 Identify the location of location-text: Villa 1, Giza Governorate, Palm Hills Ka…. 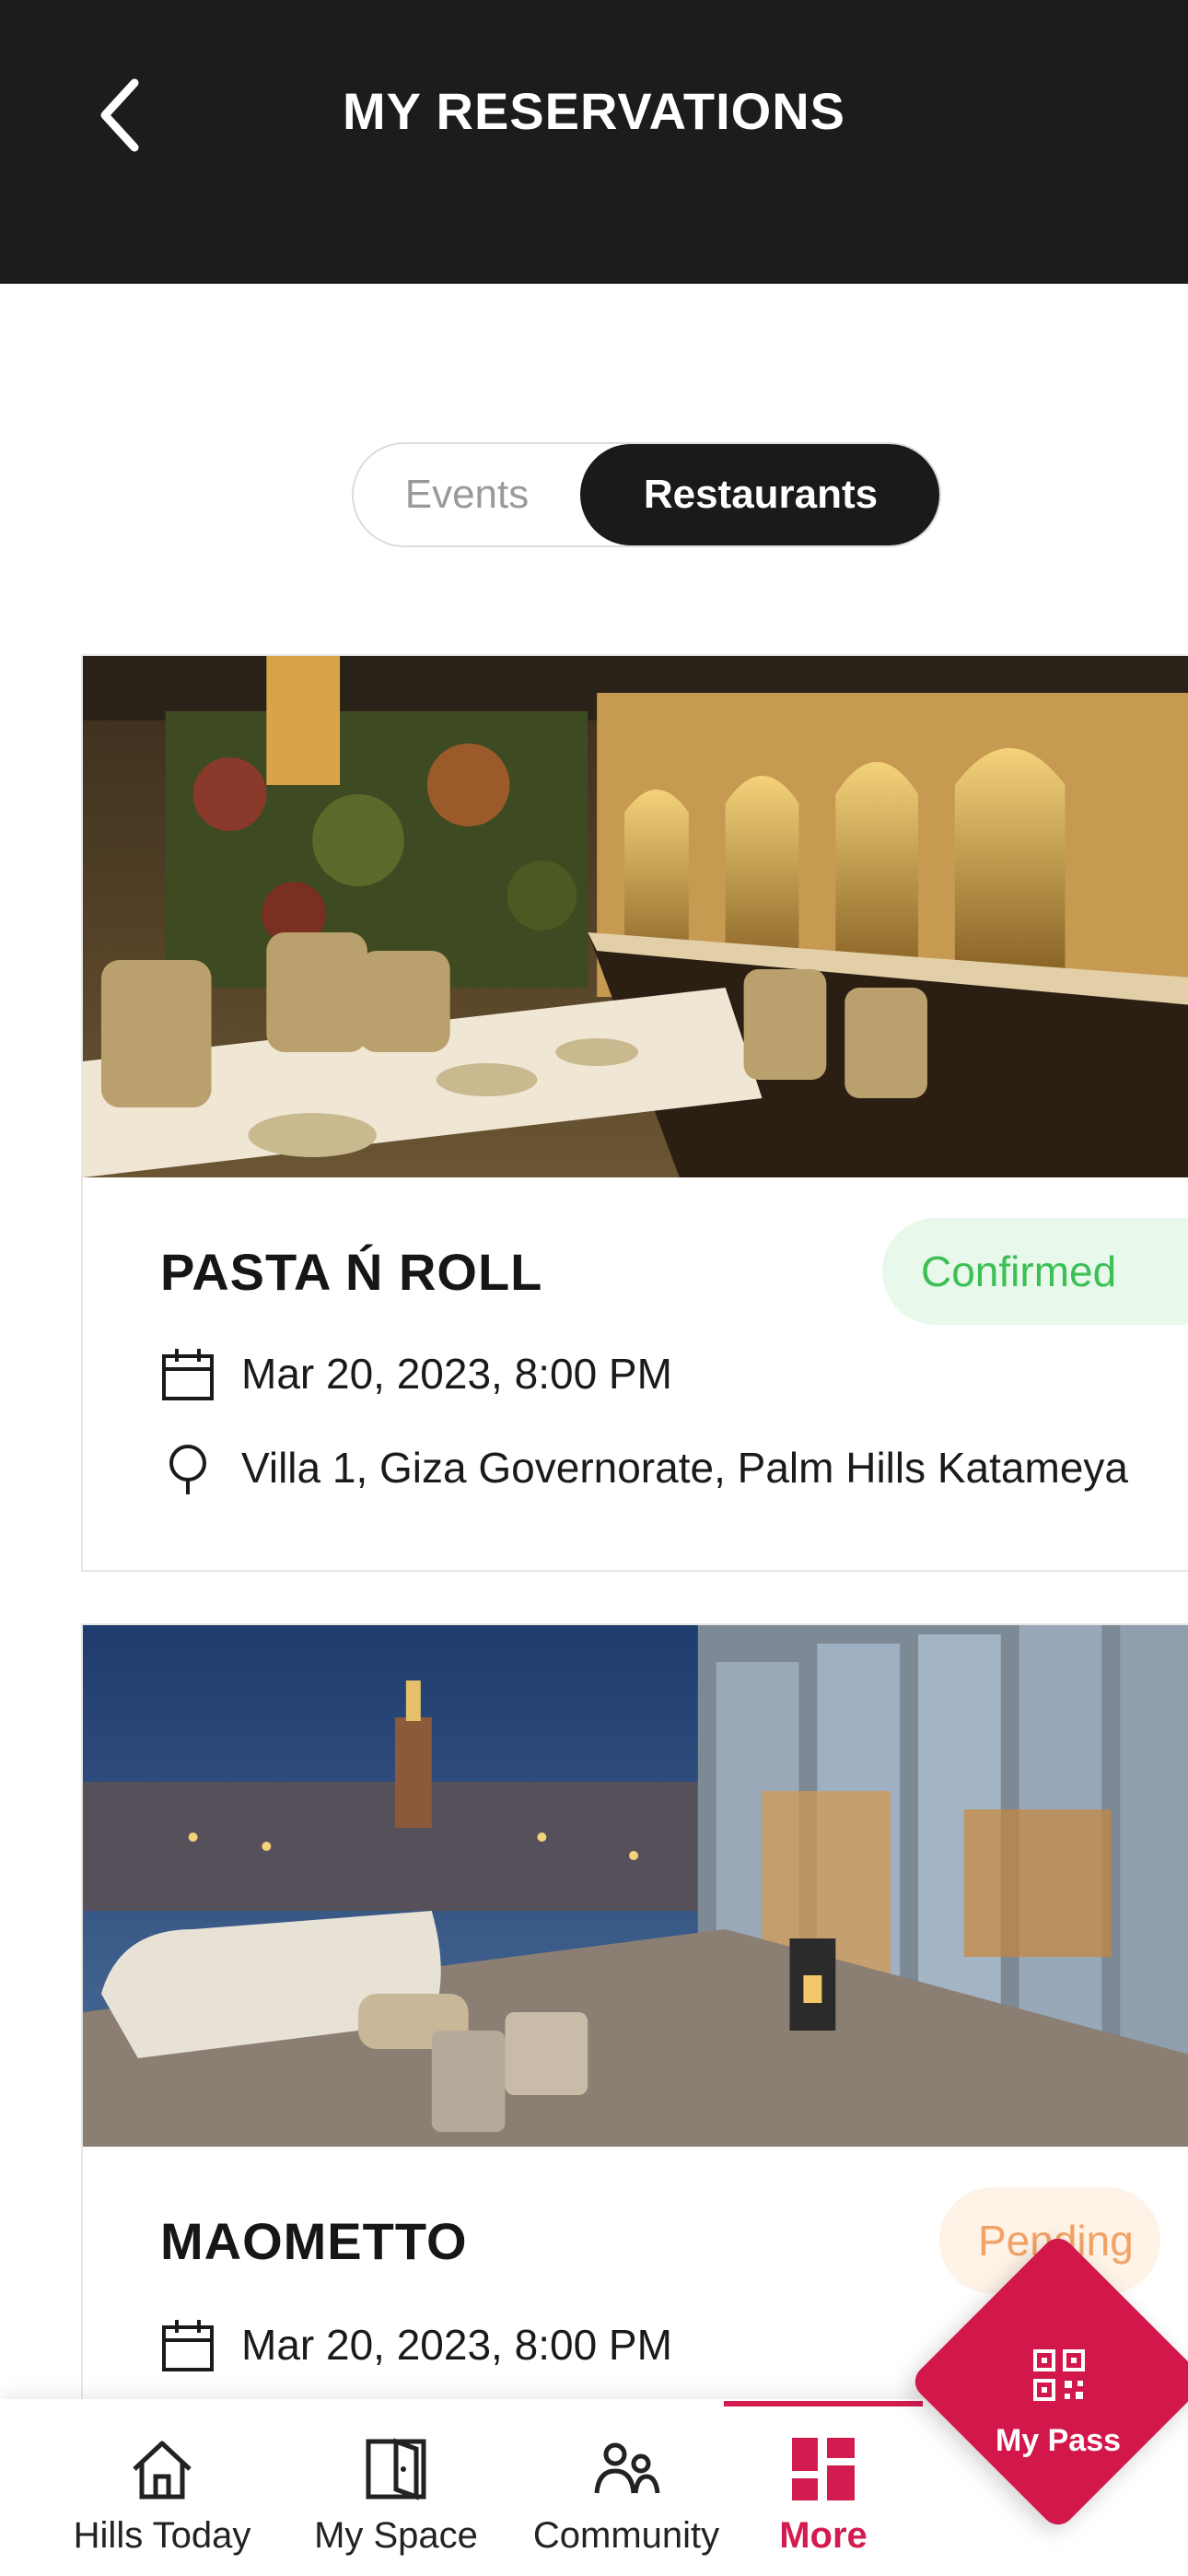
(684, 1468).